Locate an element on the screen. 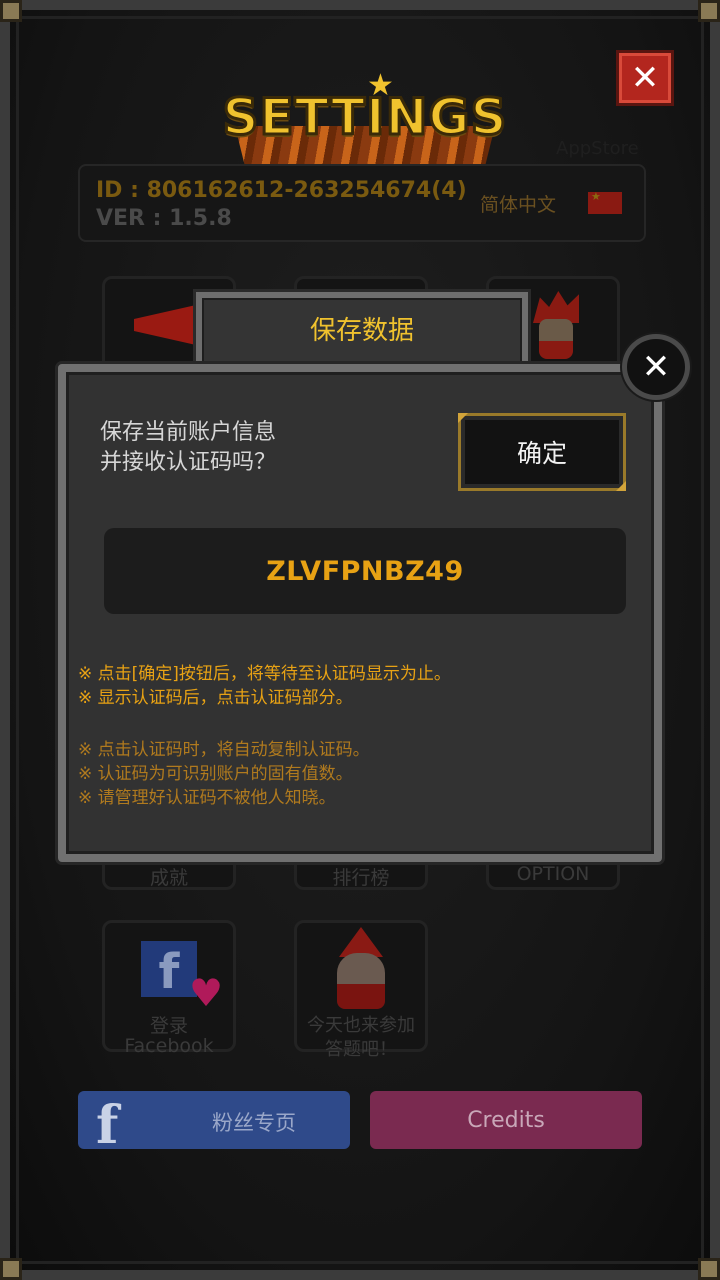 This screenshot has height=1280, width=720. account-id: ID : 806162612-263254674(4) is located at coordinates (281, 190).